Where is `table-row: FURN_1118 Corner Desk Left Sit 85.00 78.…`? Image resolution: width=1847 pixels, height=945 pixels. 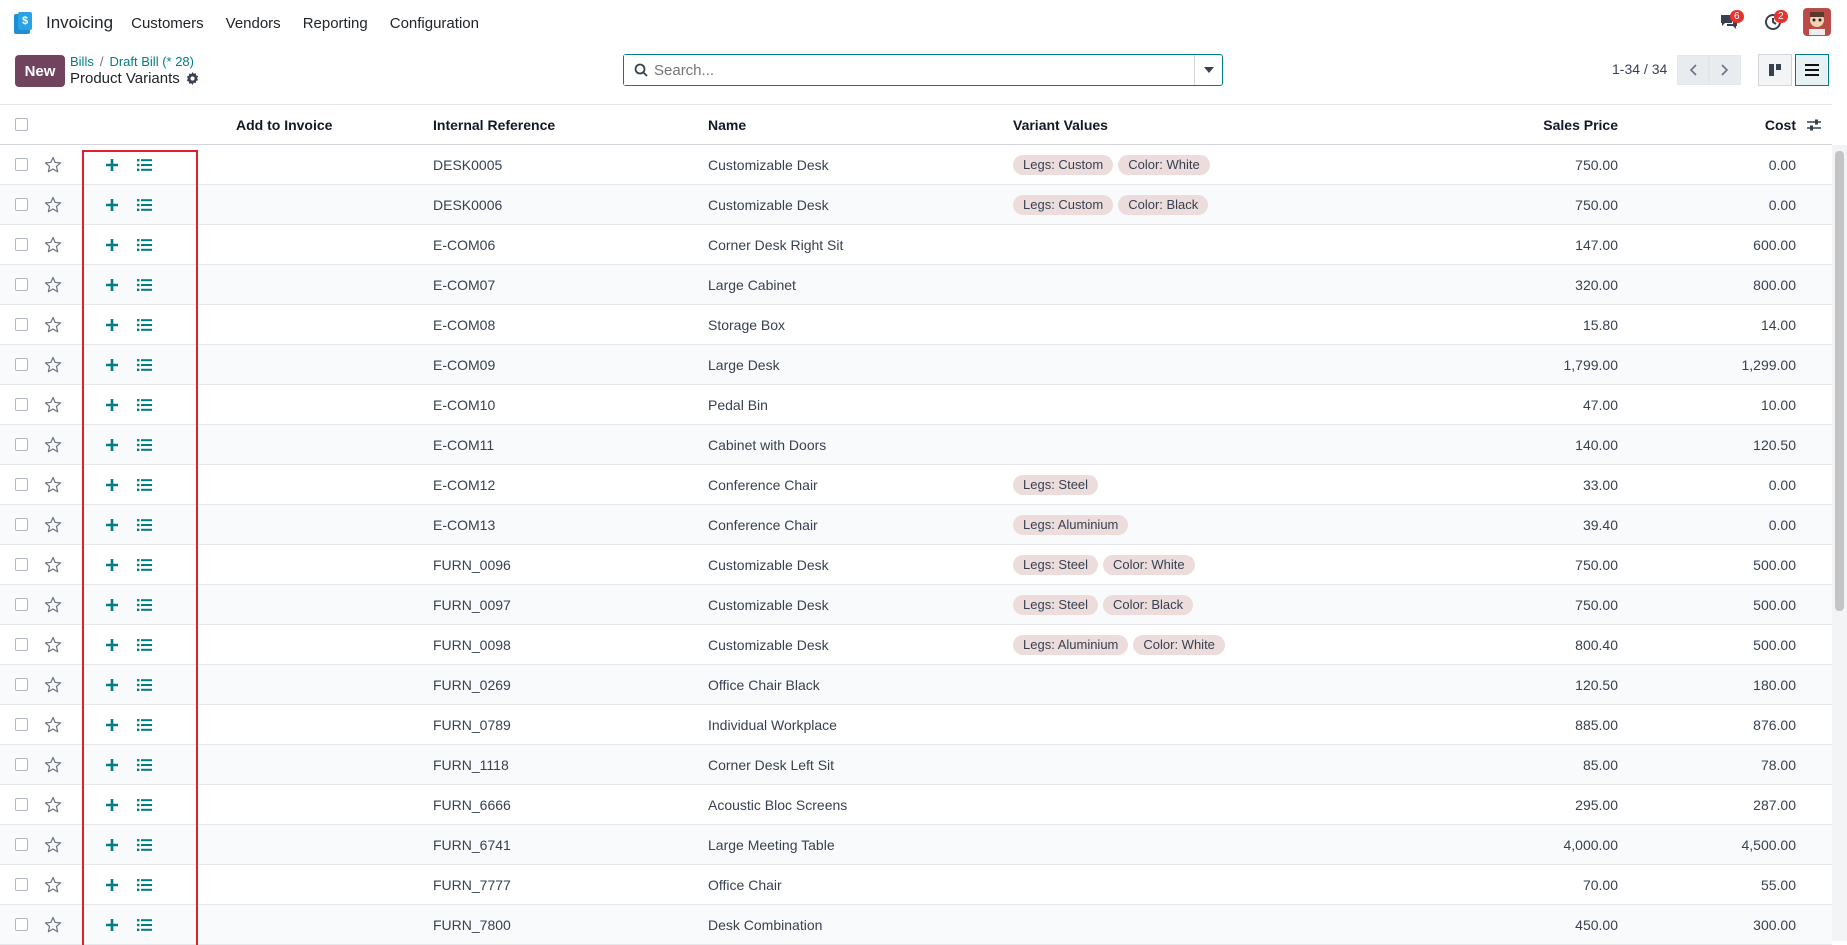
table-row: FURN_1118 Corner Desk Left Sit 85.00 78.… is located at coordinates (916, 765).